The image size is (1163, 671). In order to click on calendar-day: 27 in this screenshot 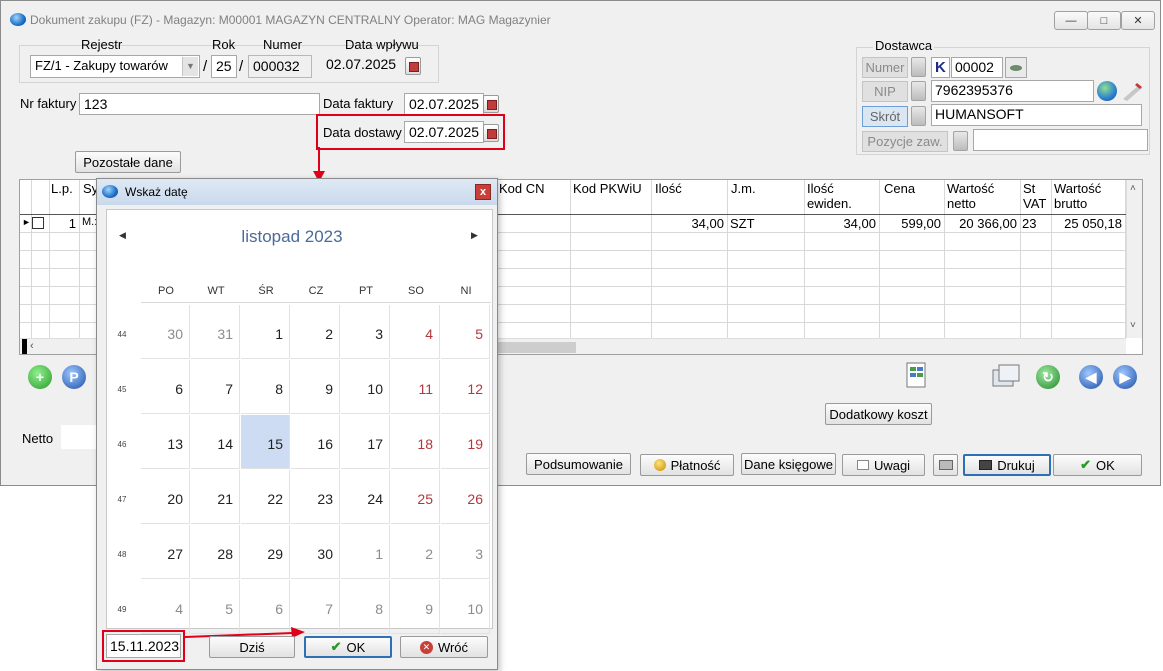, I will do `click(165, 552)`.